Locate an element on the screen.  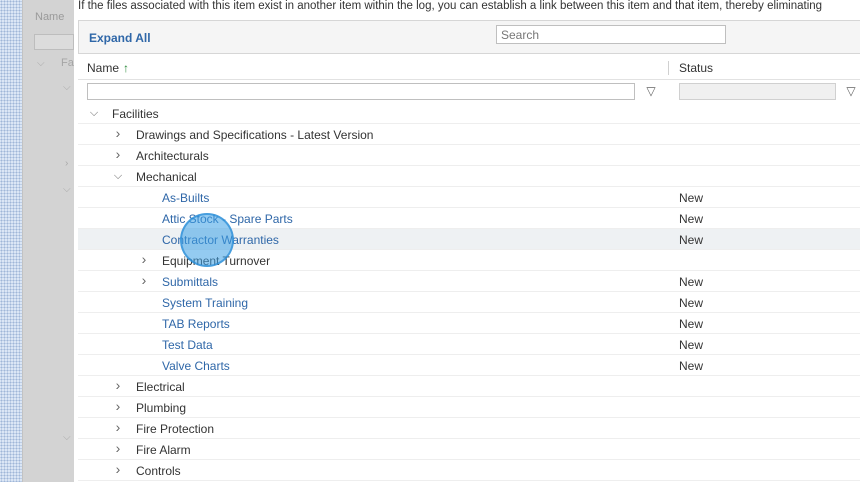
tree-row: ⌵ Facilities is located at coordinates (469, 113).